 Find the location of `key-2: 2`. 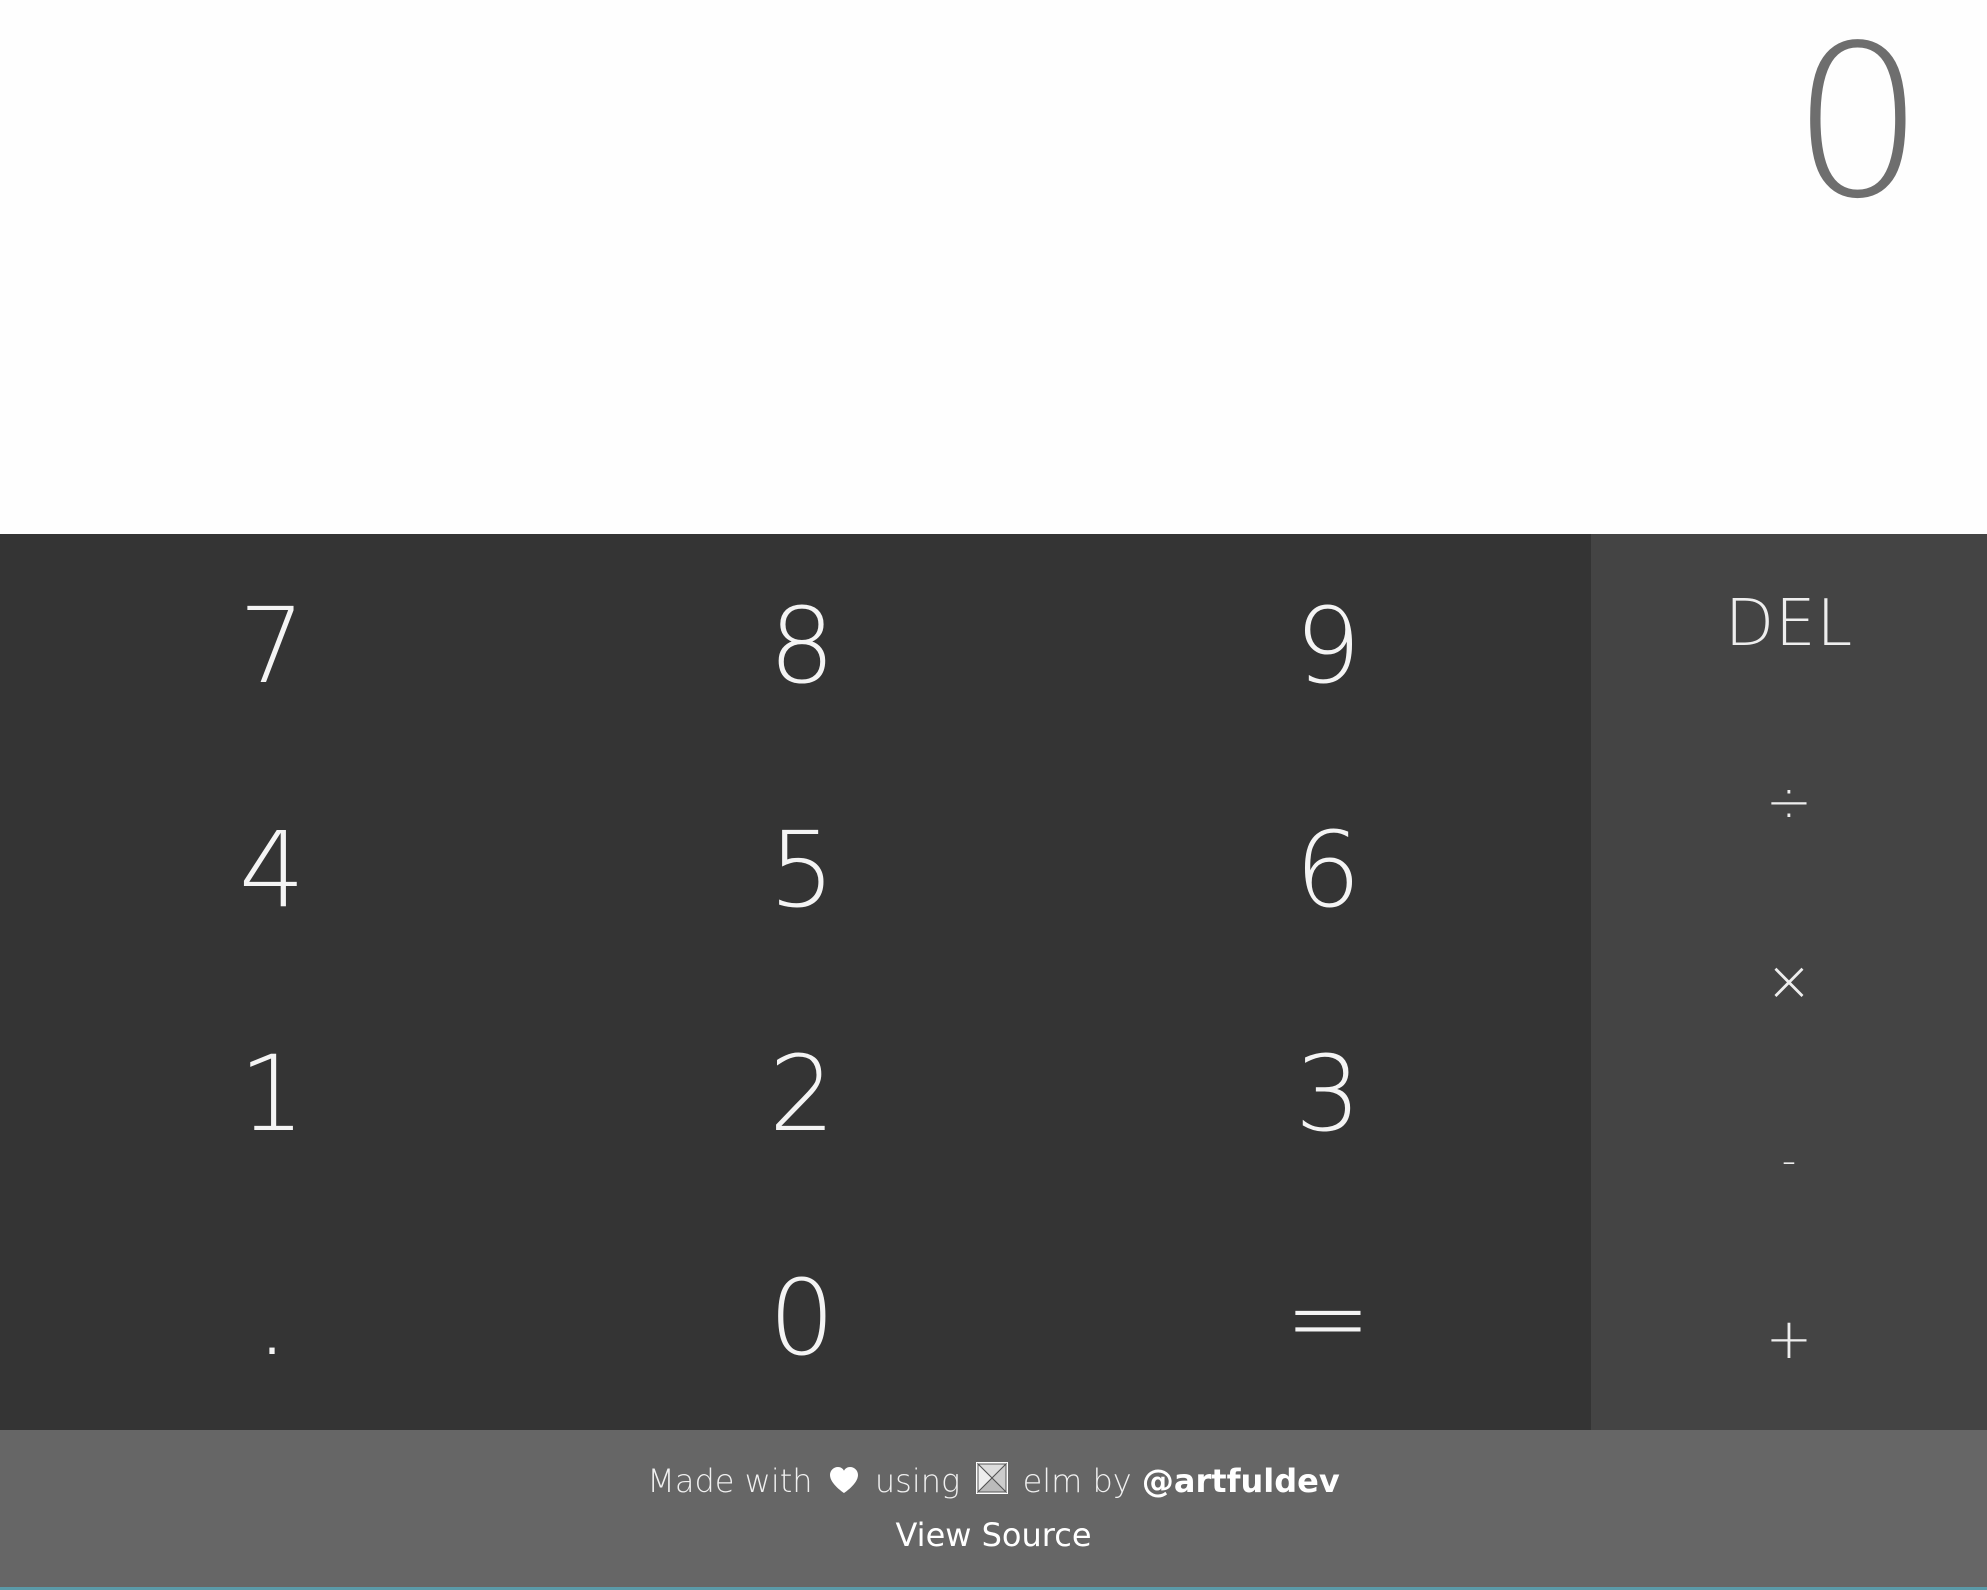

key-2: 2 is located at coordinates (802, 1094).